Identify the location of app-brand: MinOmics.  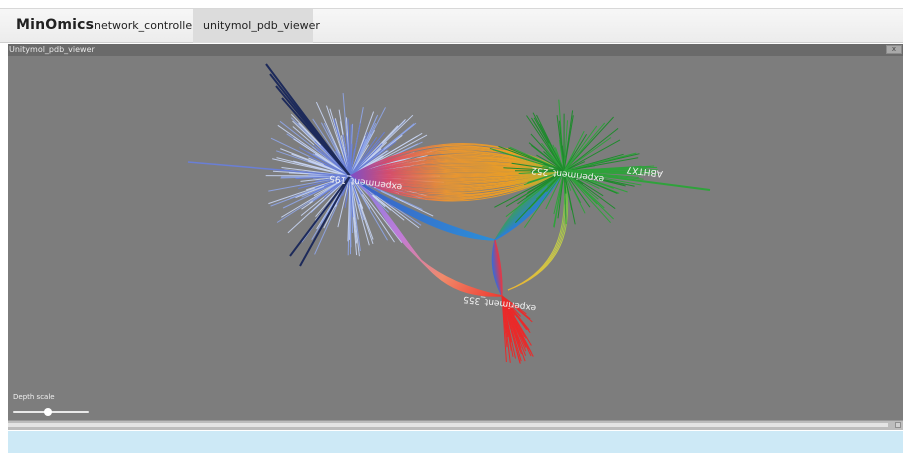
(55, 25).